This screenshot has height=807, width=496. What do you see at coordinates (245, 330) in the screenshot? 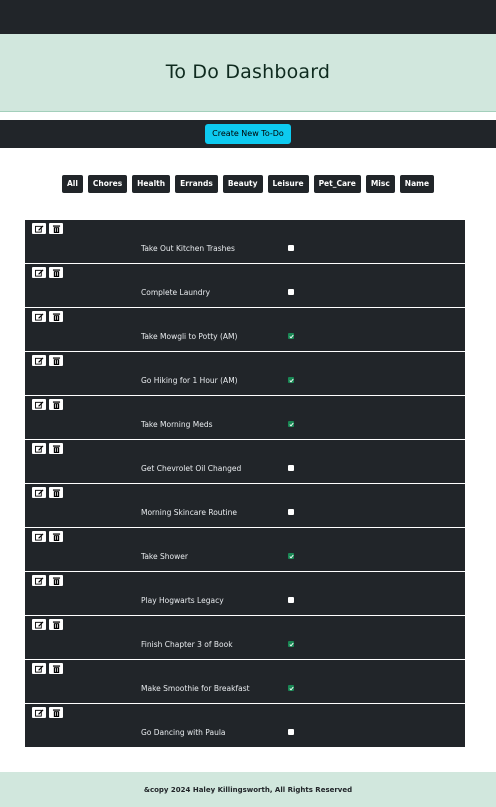
I see `todo-item: Take Mowgli to Potty (AM)` at bounding box center [245, 330].